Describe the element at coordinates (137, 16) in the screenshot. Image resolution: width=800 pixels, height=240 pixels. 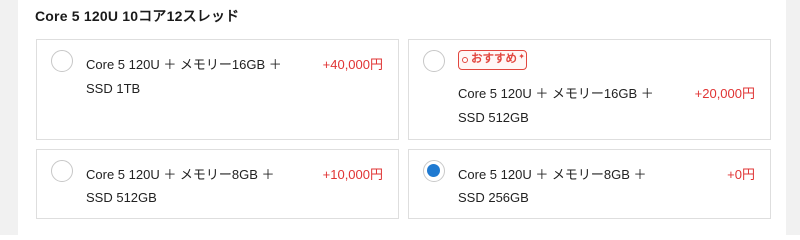
I see `section-title: Core 5 120U 10コア12スレッド` at that location.